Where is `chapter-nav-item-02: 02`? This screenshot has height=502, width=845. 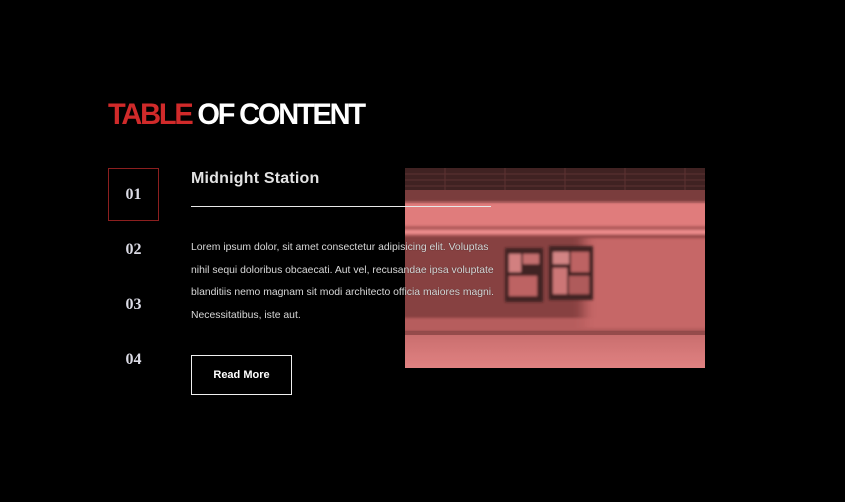
chapter-nav-item-02: 02 is located at coordinates (133, 249).